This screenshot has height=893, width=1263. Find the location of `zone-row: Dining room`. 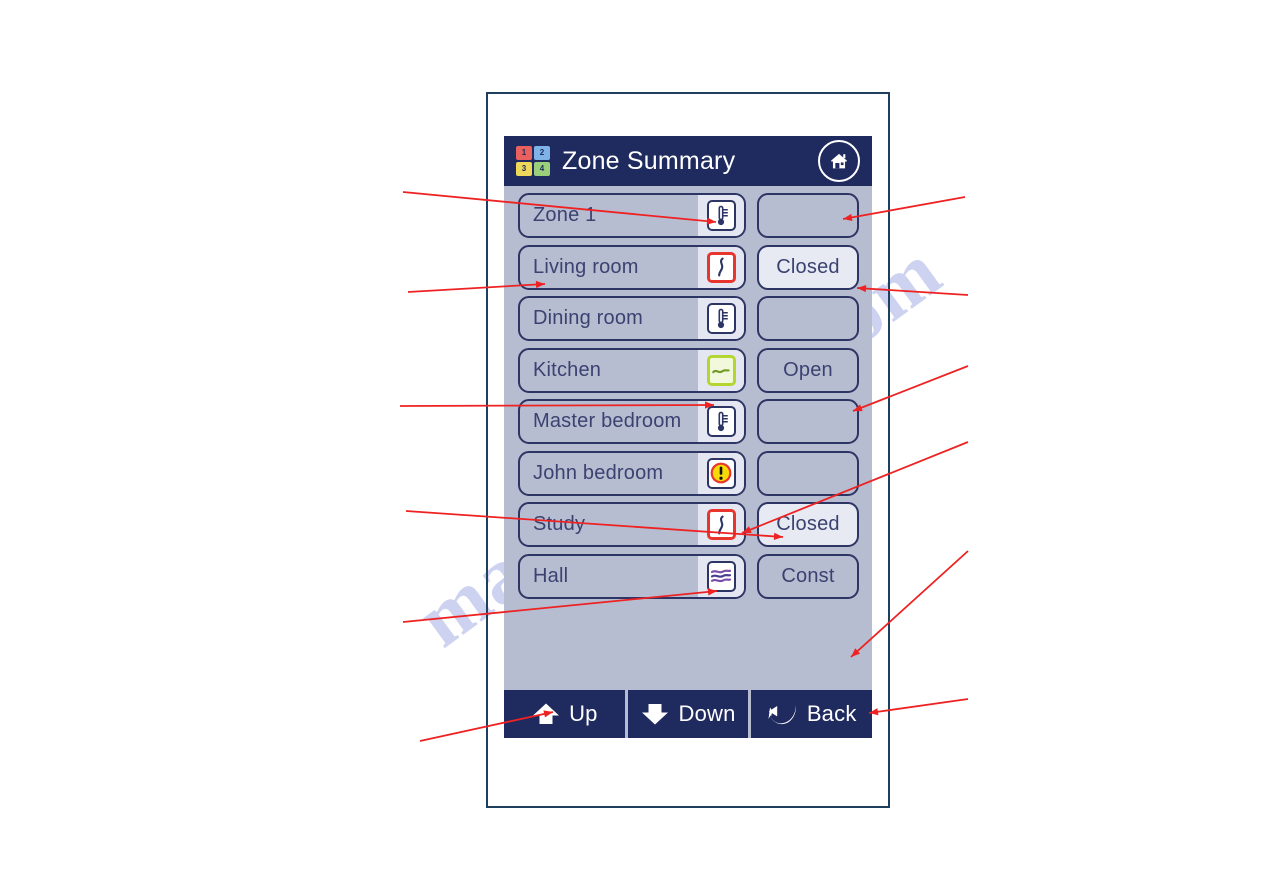

zone-row: Dining room is located at coordinates (690, 318).